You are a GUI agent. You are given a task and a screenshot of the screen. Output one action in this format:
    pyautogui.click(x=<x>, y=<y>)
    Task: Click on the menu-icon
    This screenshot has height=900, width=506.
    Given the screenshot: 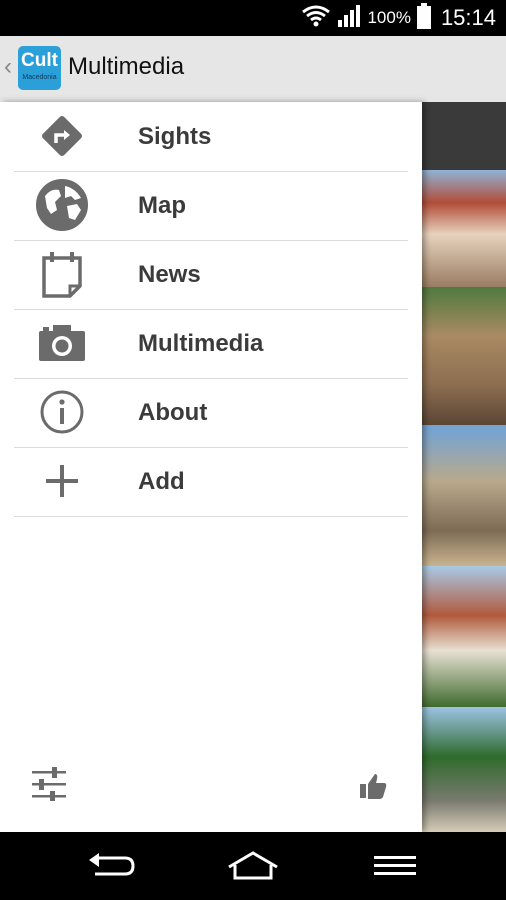 What is the action you would take?
    pyautogui.click(x=395, y=866)
    